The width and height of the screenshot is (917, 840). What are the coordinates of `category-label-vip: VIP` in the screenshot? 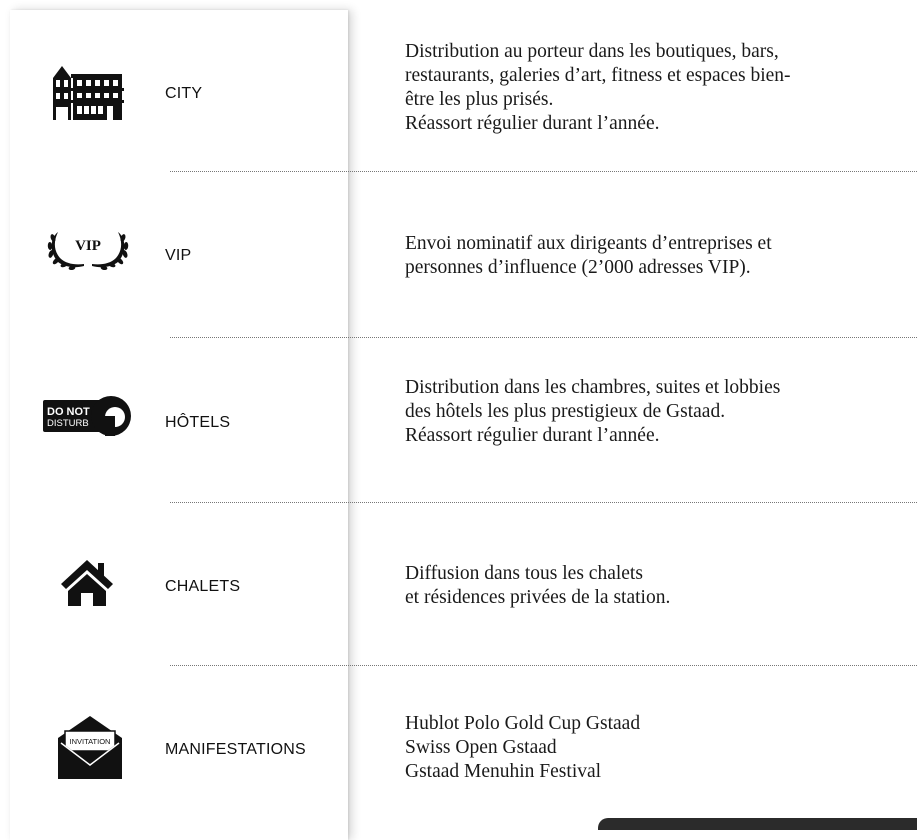 It's located at (178, 255).